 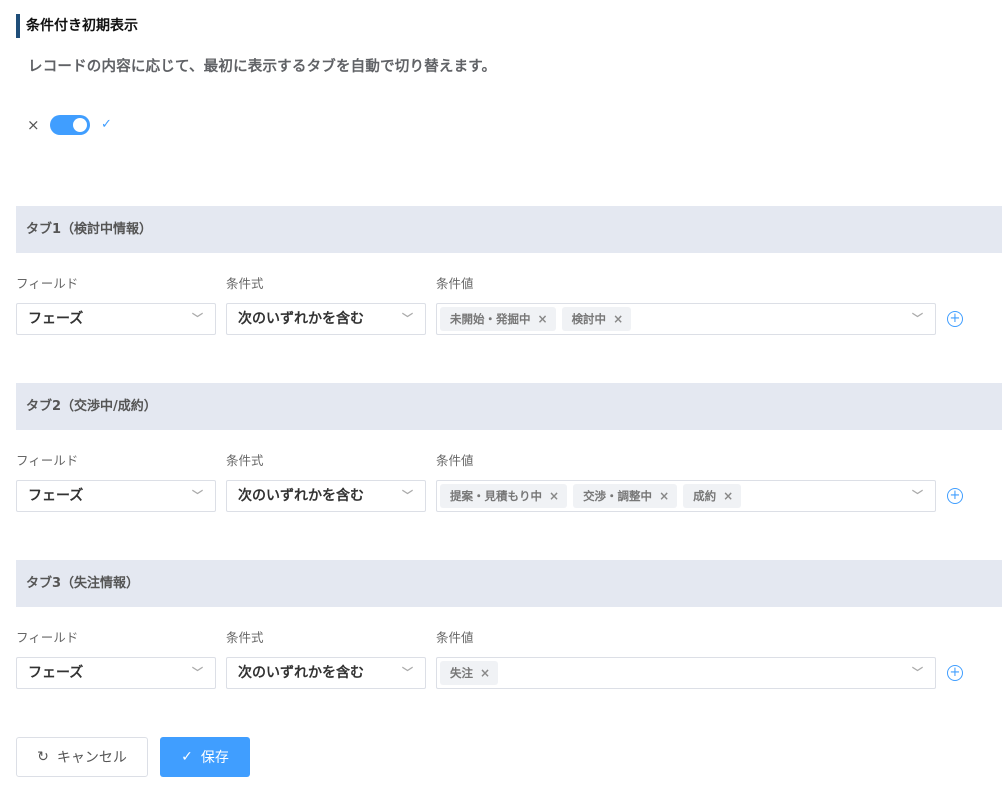 I want to click on tab-header: タブ1（検討中情報）, so click(x=509, y=229).